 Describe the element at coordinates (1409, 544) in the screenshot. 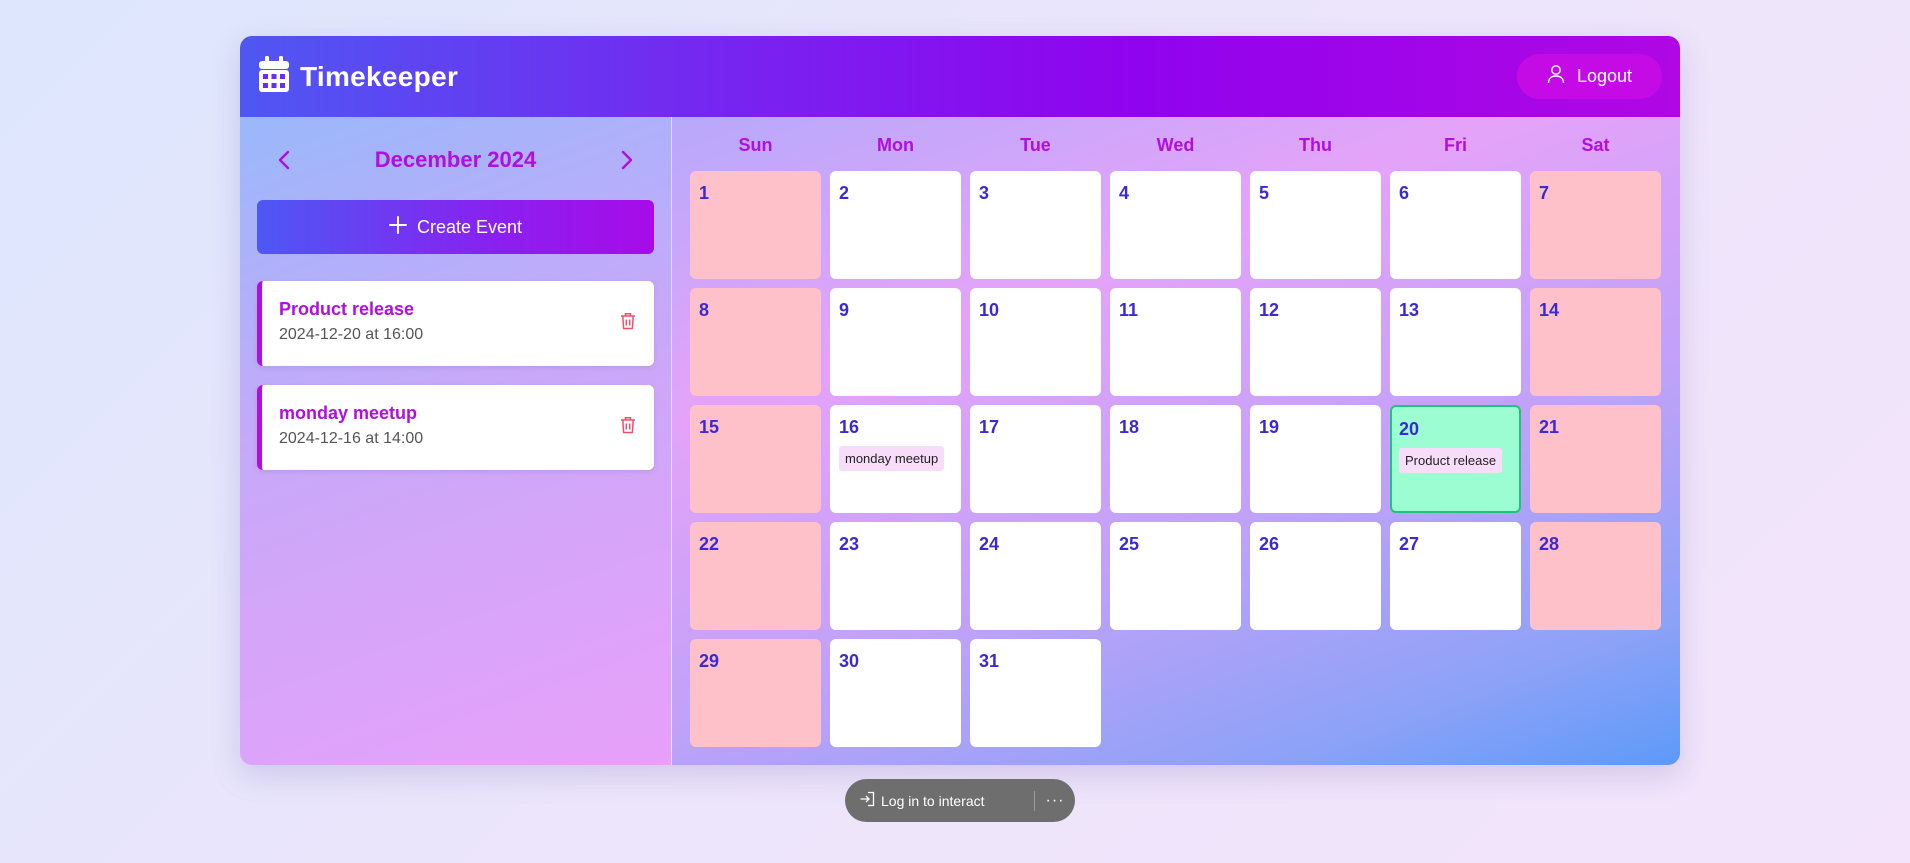

I see `day-number: 27` at that location.